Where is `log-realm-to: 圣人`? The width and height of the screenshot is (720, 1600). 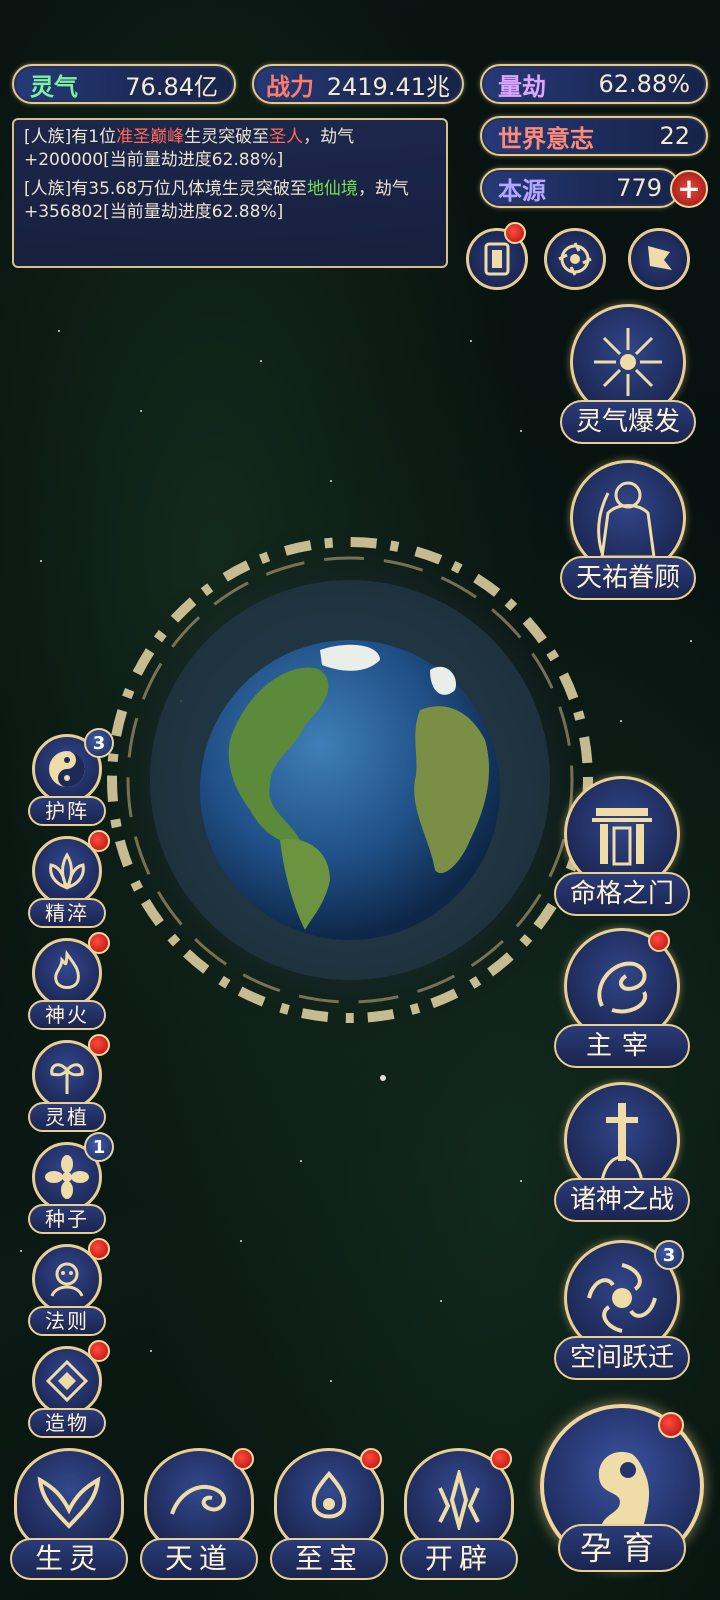 log-realm-to: 圣人 is located at coordinates (286, 137).